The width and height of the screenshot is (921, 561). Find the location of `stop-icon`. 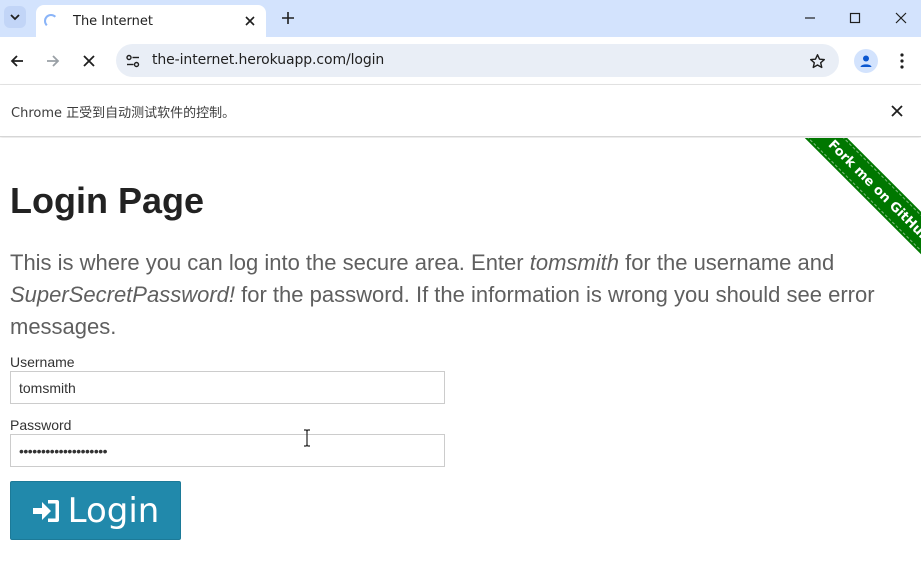

stop-icon is located at coordinates (89, 61).